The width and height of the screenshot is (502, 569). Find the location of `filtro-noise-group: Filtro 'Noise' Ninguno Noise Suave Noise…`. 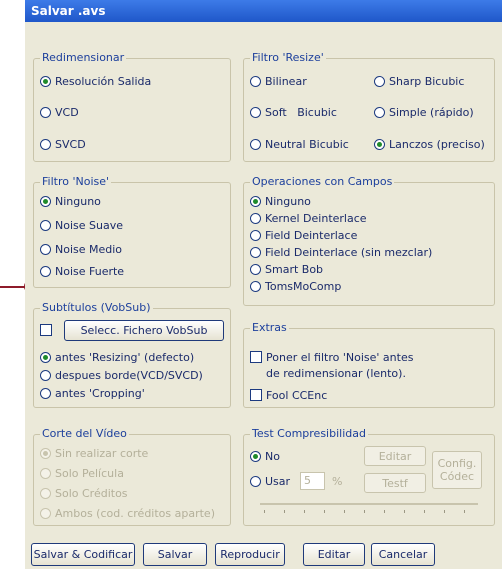

filtro-noise-group: Filtro 'Noise' Ninguno Noise Suave Noise… is located at coordinates (132, 231).